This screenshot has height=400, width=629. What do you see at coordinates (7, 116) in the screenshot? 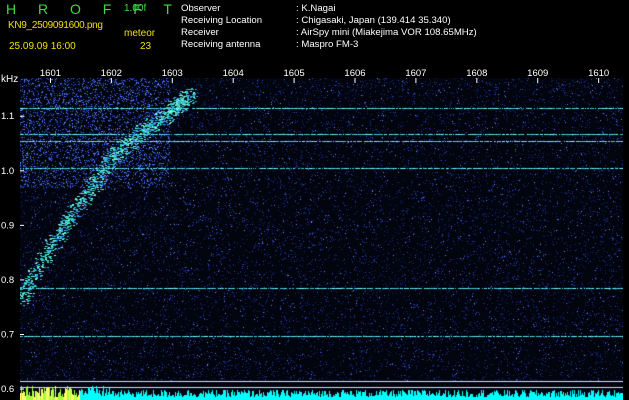
I see `y-tick-label: 1.1` at bounding box center [7, 116].